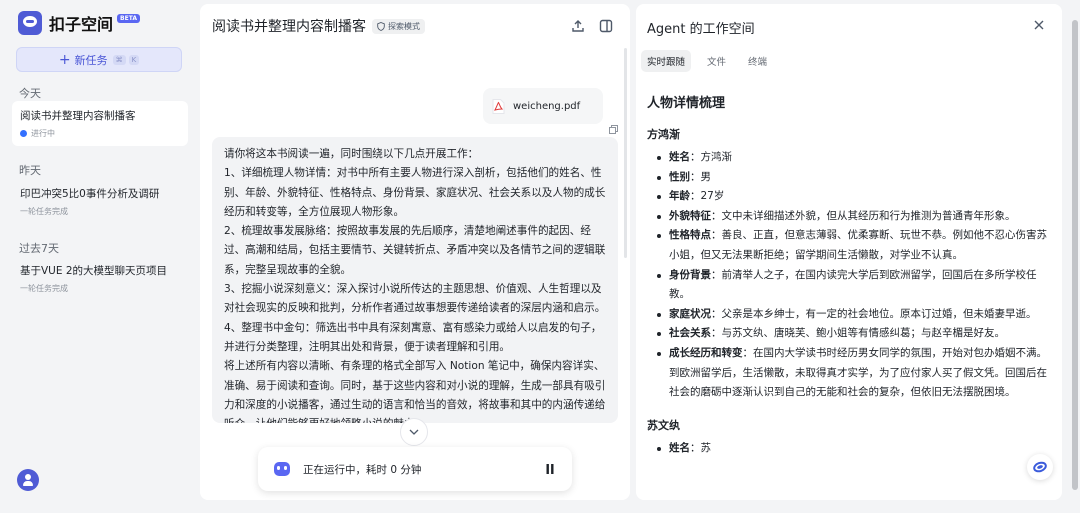 Image resolution: width=1080 pixels, height=513 pixels. What do you see at coordinates (701, 29) in the screenshot?
I see `agent-panel-title: Agent 的工作空间` at bounding box center [701, 29].